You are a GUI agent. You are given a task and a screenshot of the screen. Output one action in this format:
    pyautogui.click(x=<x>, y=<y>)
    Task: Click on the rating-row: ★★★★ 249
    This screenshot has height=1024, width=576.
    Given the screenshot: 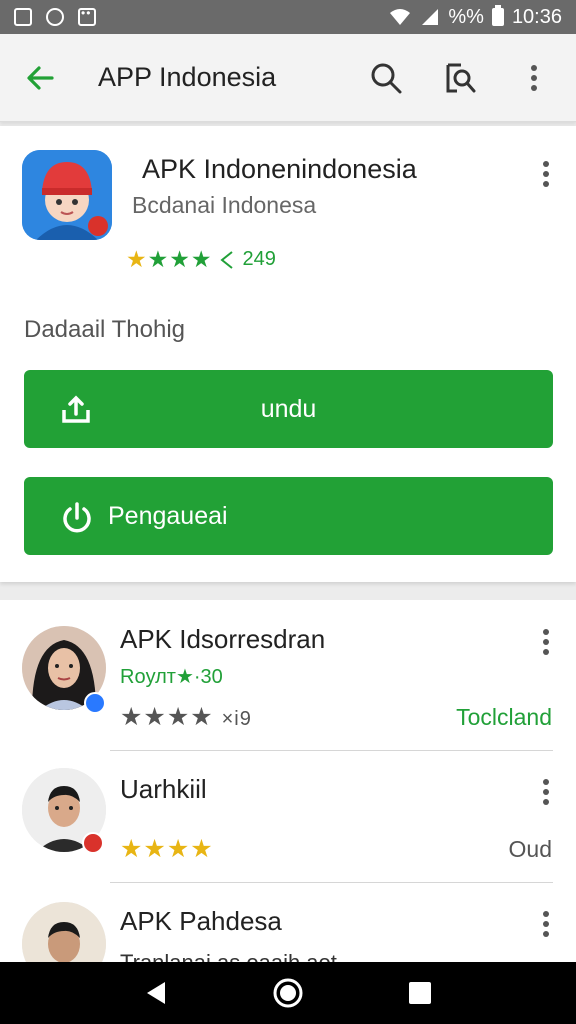 What is the action you would take?
    pyautogui.click(x=201, y=259)
    